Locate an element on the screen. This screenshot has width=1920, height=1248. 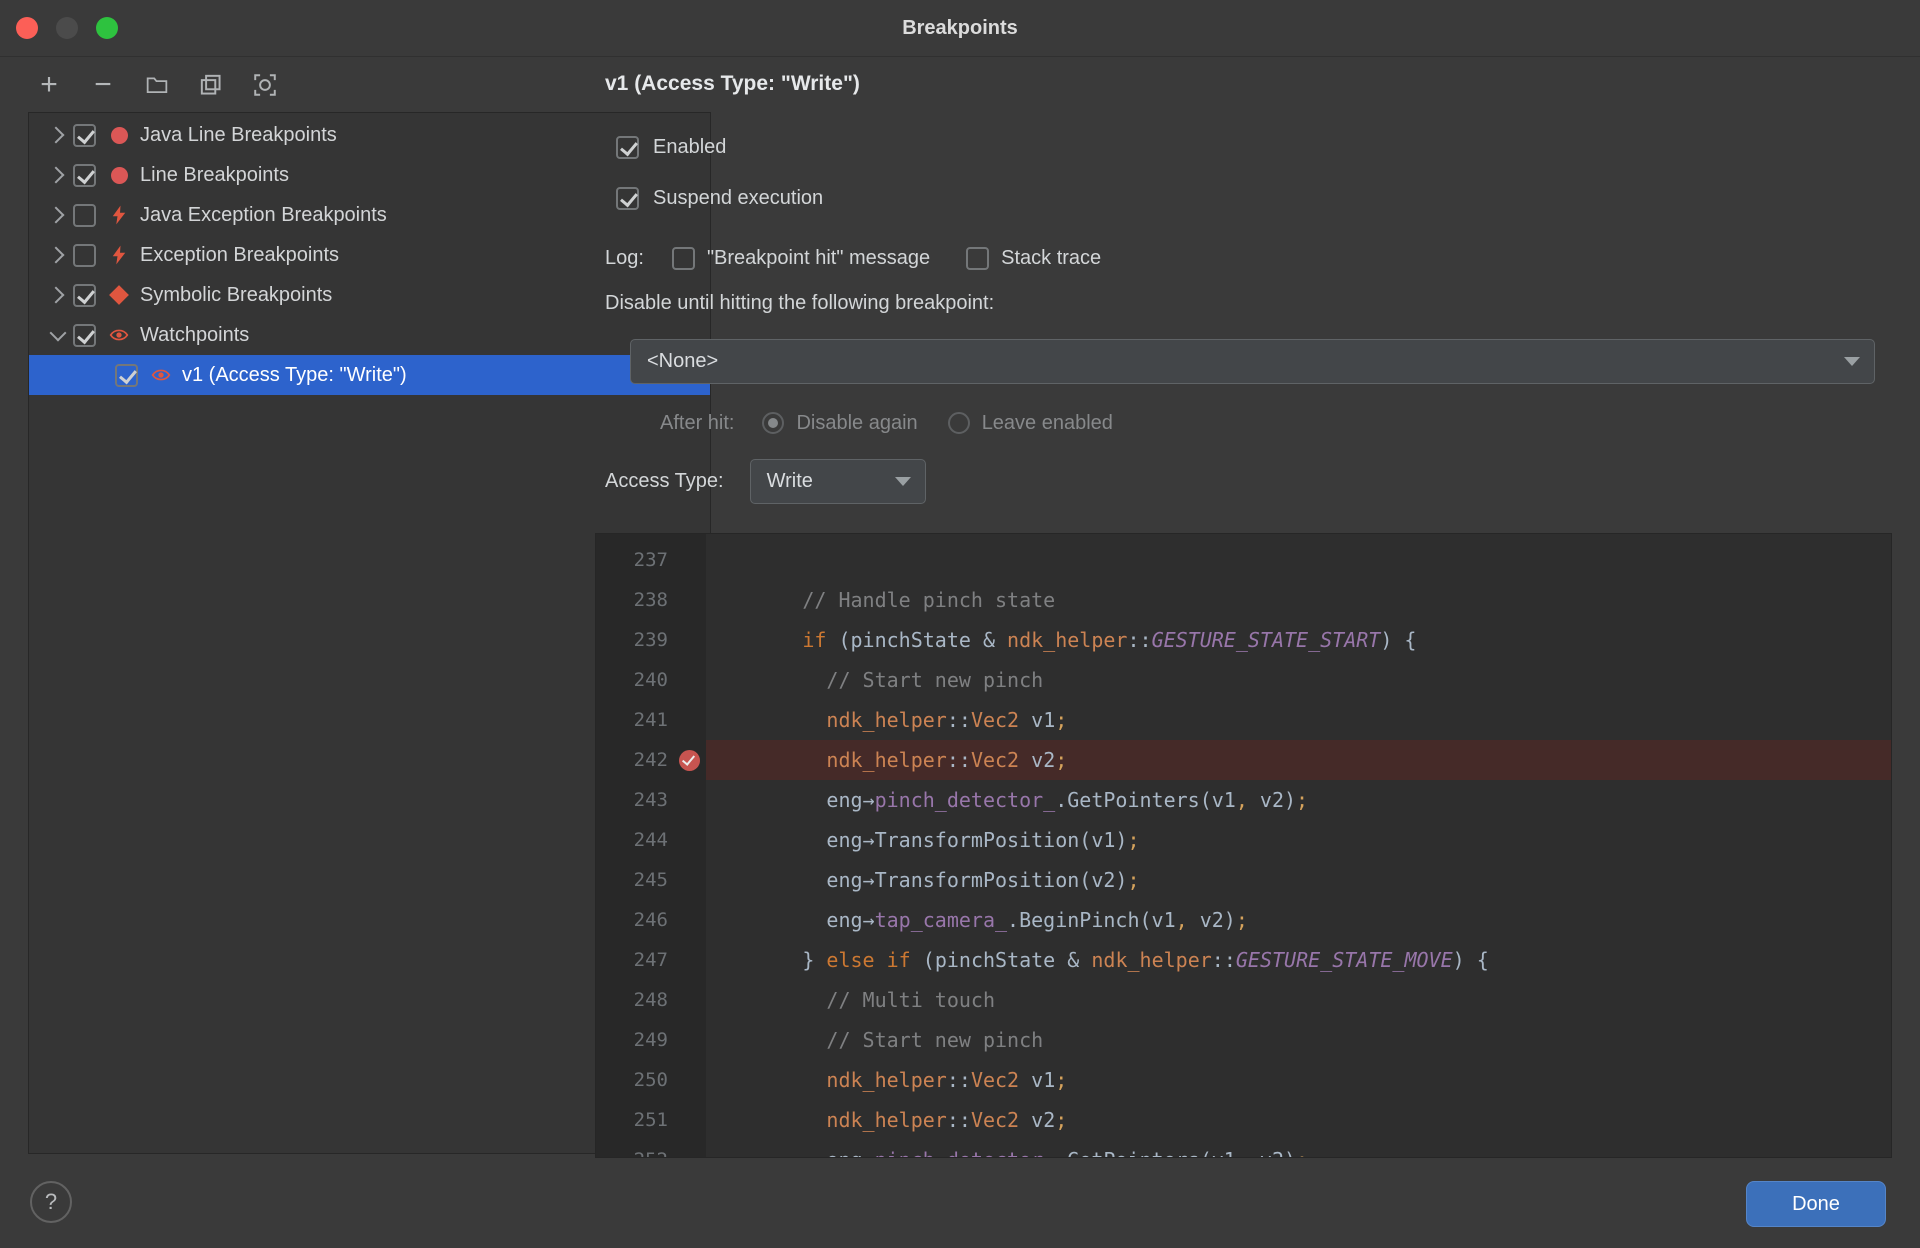
titlebar: Breakpoints is located at coordinates (960, 28).